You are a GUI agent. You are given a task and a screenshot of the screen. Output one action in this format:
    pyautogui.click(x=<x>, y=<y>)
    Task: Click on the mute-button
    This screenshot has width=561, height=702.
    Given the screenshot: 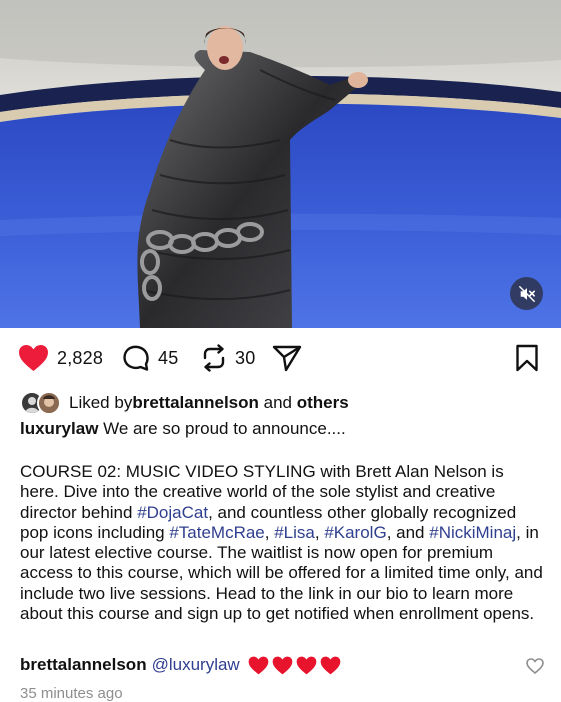 What is the action you would take?
    pyautogui.click(x=526, y=293)
    